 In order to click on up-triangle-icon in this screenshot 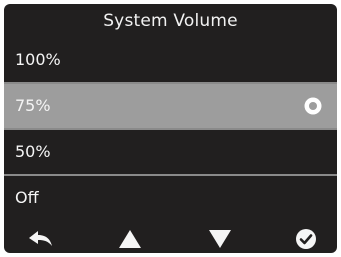, I will do `click(130, 238)`.